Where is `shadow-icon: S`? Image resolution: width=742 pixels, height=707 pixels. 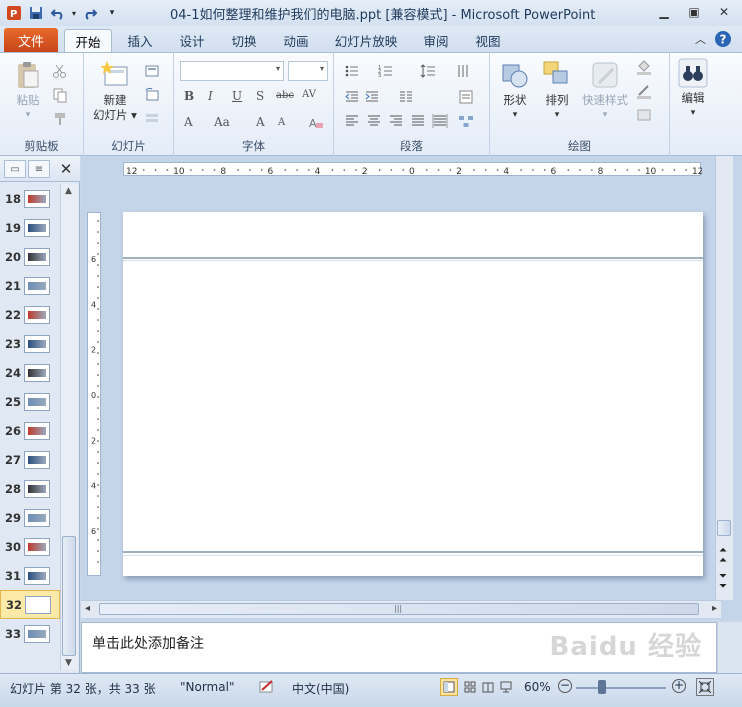 shadow-icon: S is located at coordinates (260, 96).